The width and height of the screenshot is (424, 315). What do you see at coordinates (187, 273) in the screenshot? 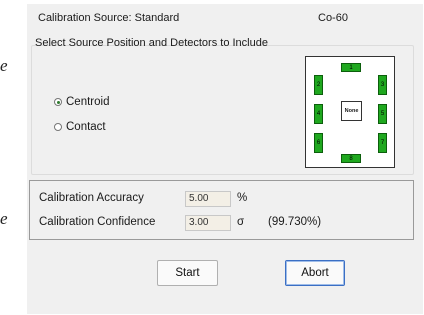
I see `start-button: Start` at bounding box center [187, 273].